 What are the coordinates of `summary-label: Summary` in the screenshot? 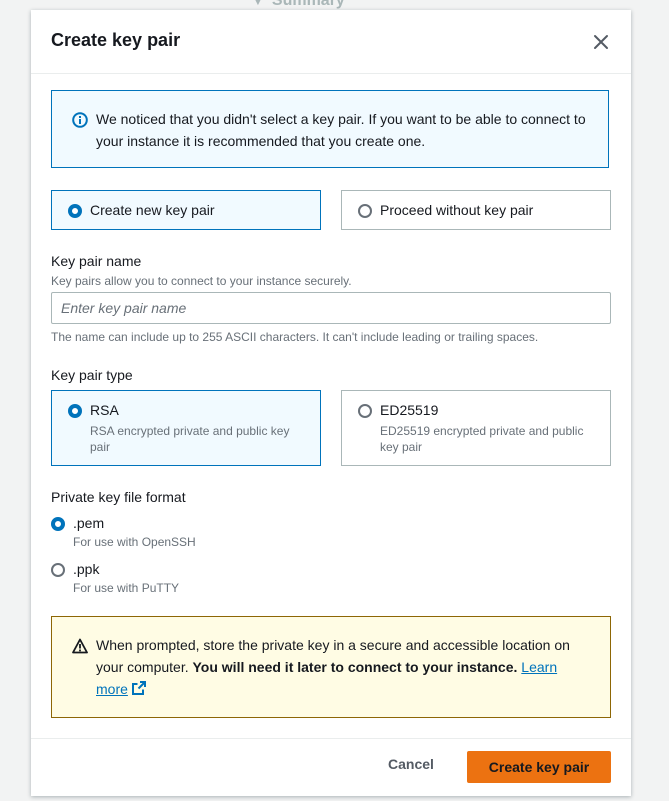 It's located at (308, 4).